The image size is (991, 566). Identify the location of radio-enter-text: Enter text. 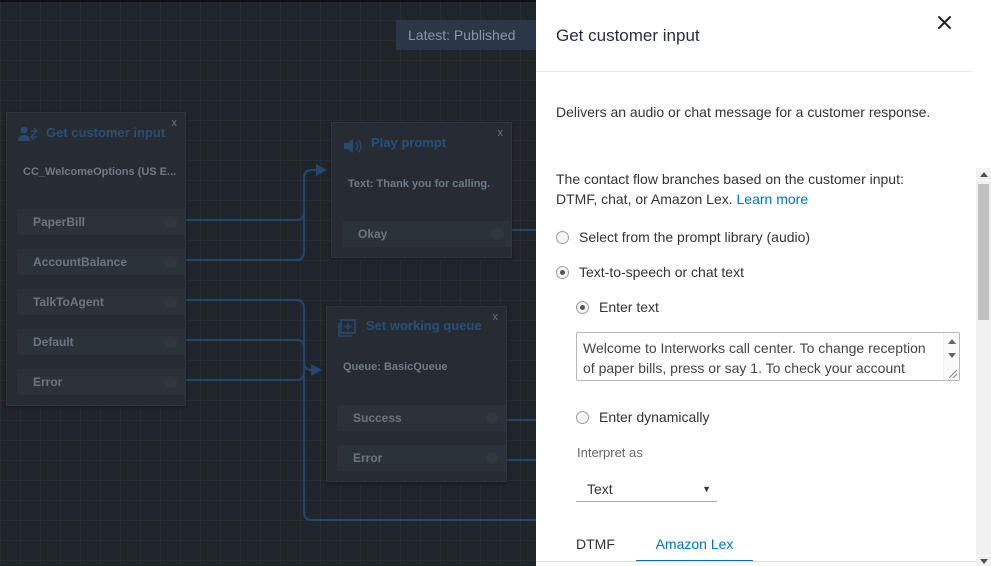
(617, 307).